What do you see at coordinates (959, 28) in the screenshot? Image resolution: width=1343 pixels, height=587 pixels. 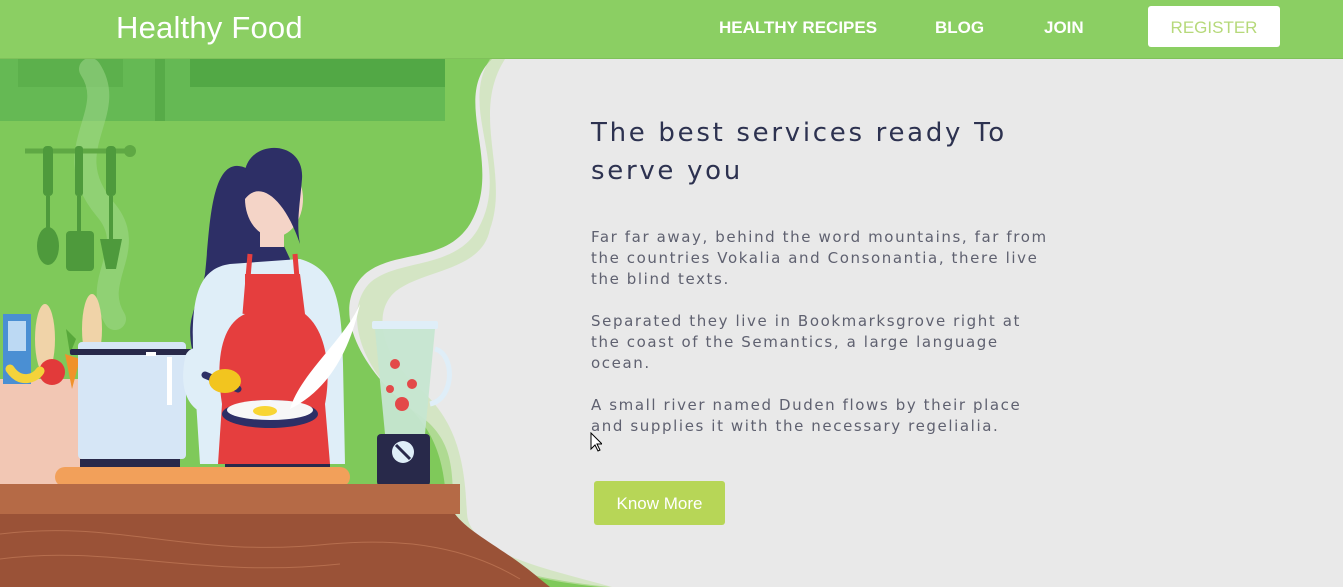 I see `nav-link-blog: BLOG` at bounding box center [959, 28].